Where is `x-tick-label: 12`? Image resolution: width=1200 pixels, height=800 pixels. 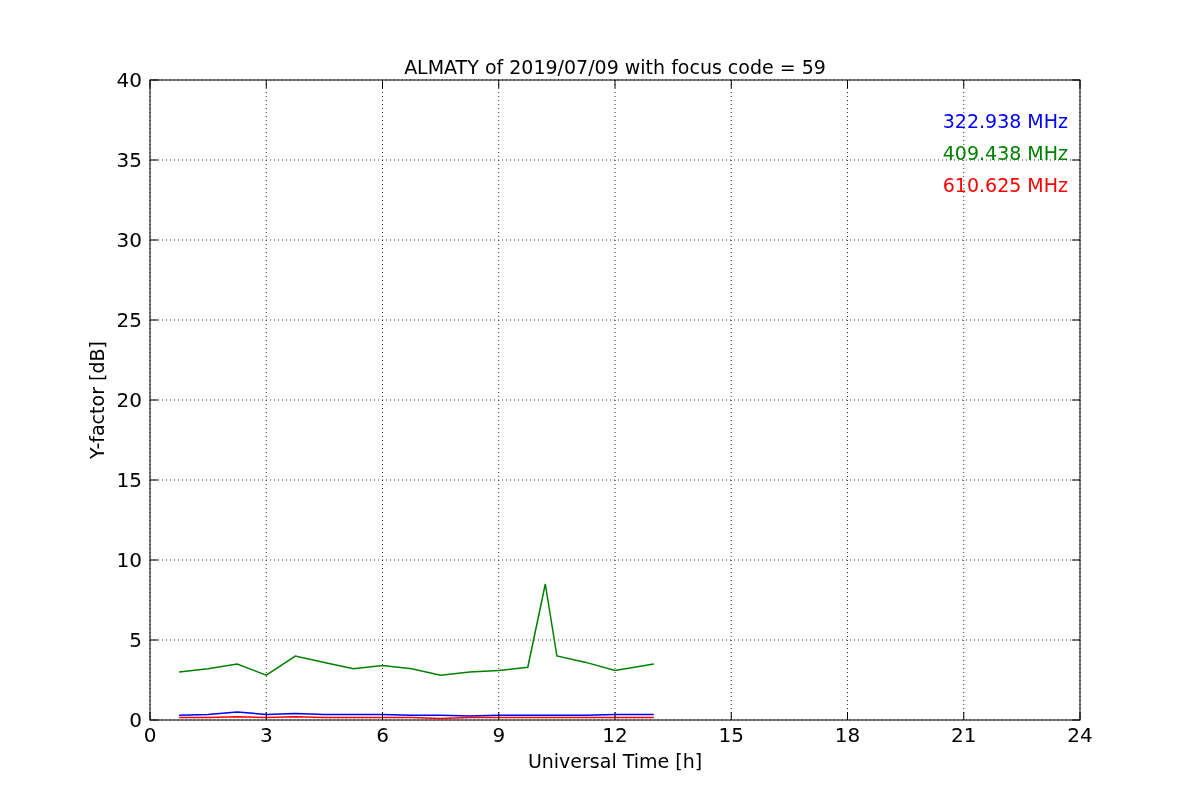 x-tick-label: 12 is located at coordinates (615, 735).